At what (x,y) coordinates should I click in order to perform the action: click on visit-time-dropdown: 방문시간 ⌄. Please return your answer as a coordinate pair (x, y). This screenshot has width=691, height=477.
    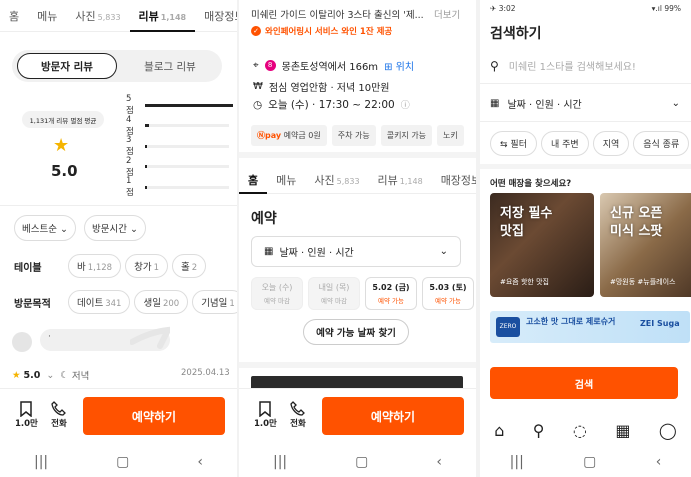
    Looking at the image, I should click on (115, 228).